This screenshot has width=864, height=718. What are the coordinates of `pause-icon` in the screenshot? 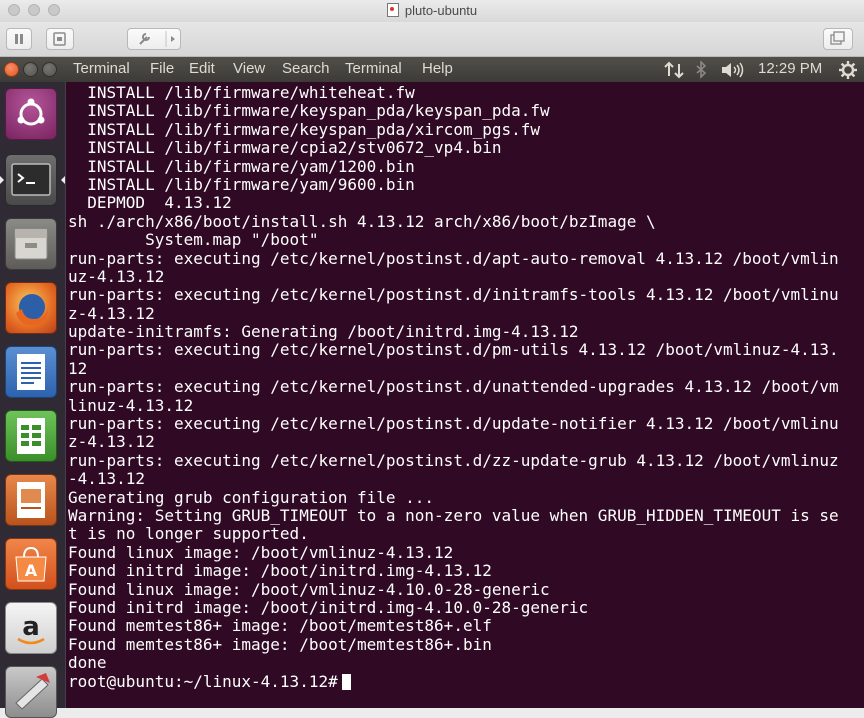 It's located at (19, 39).